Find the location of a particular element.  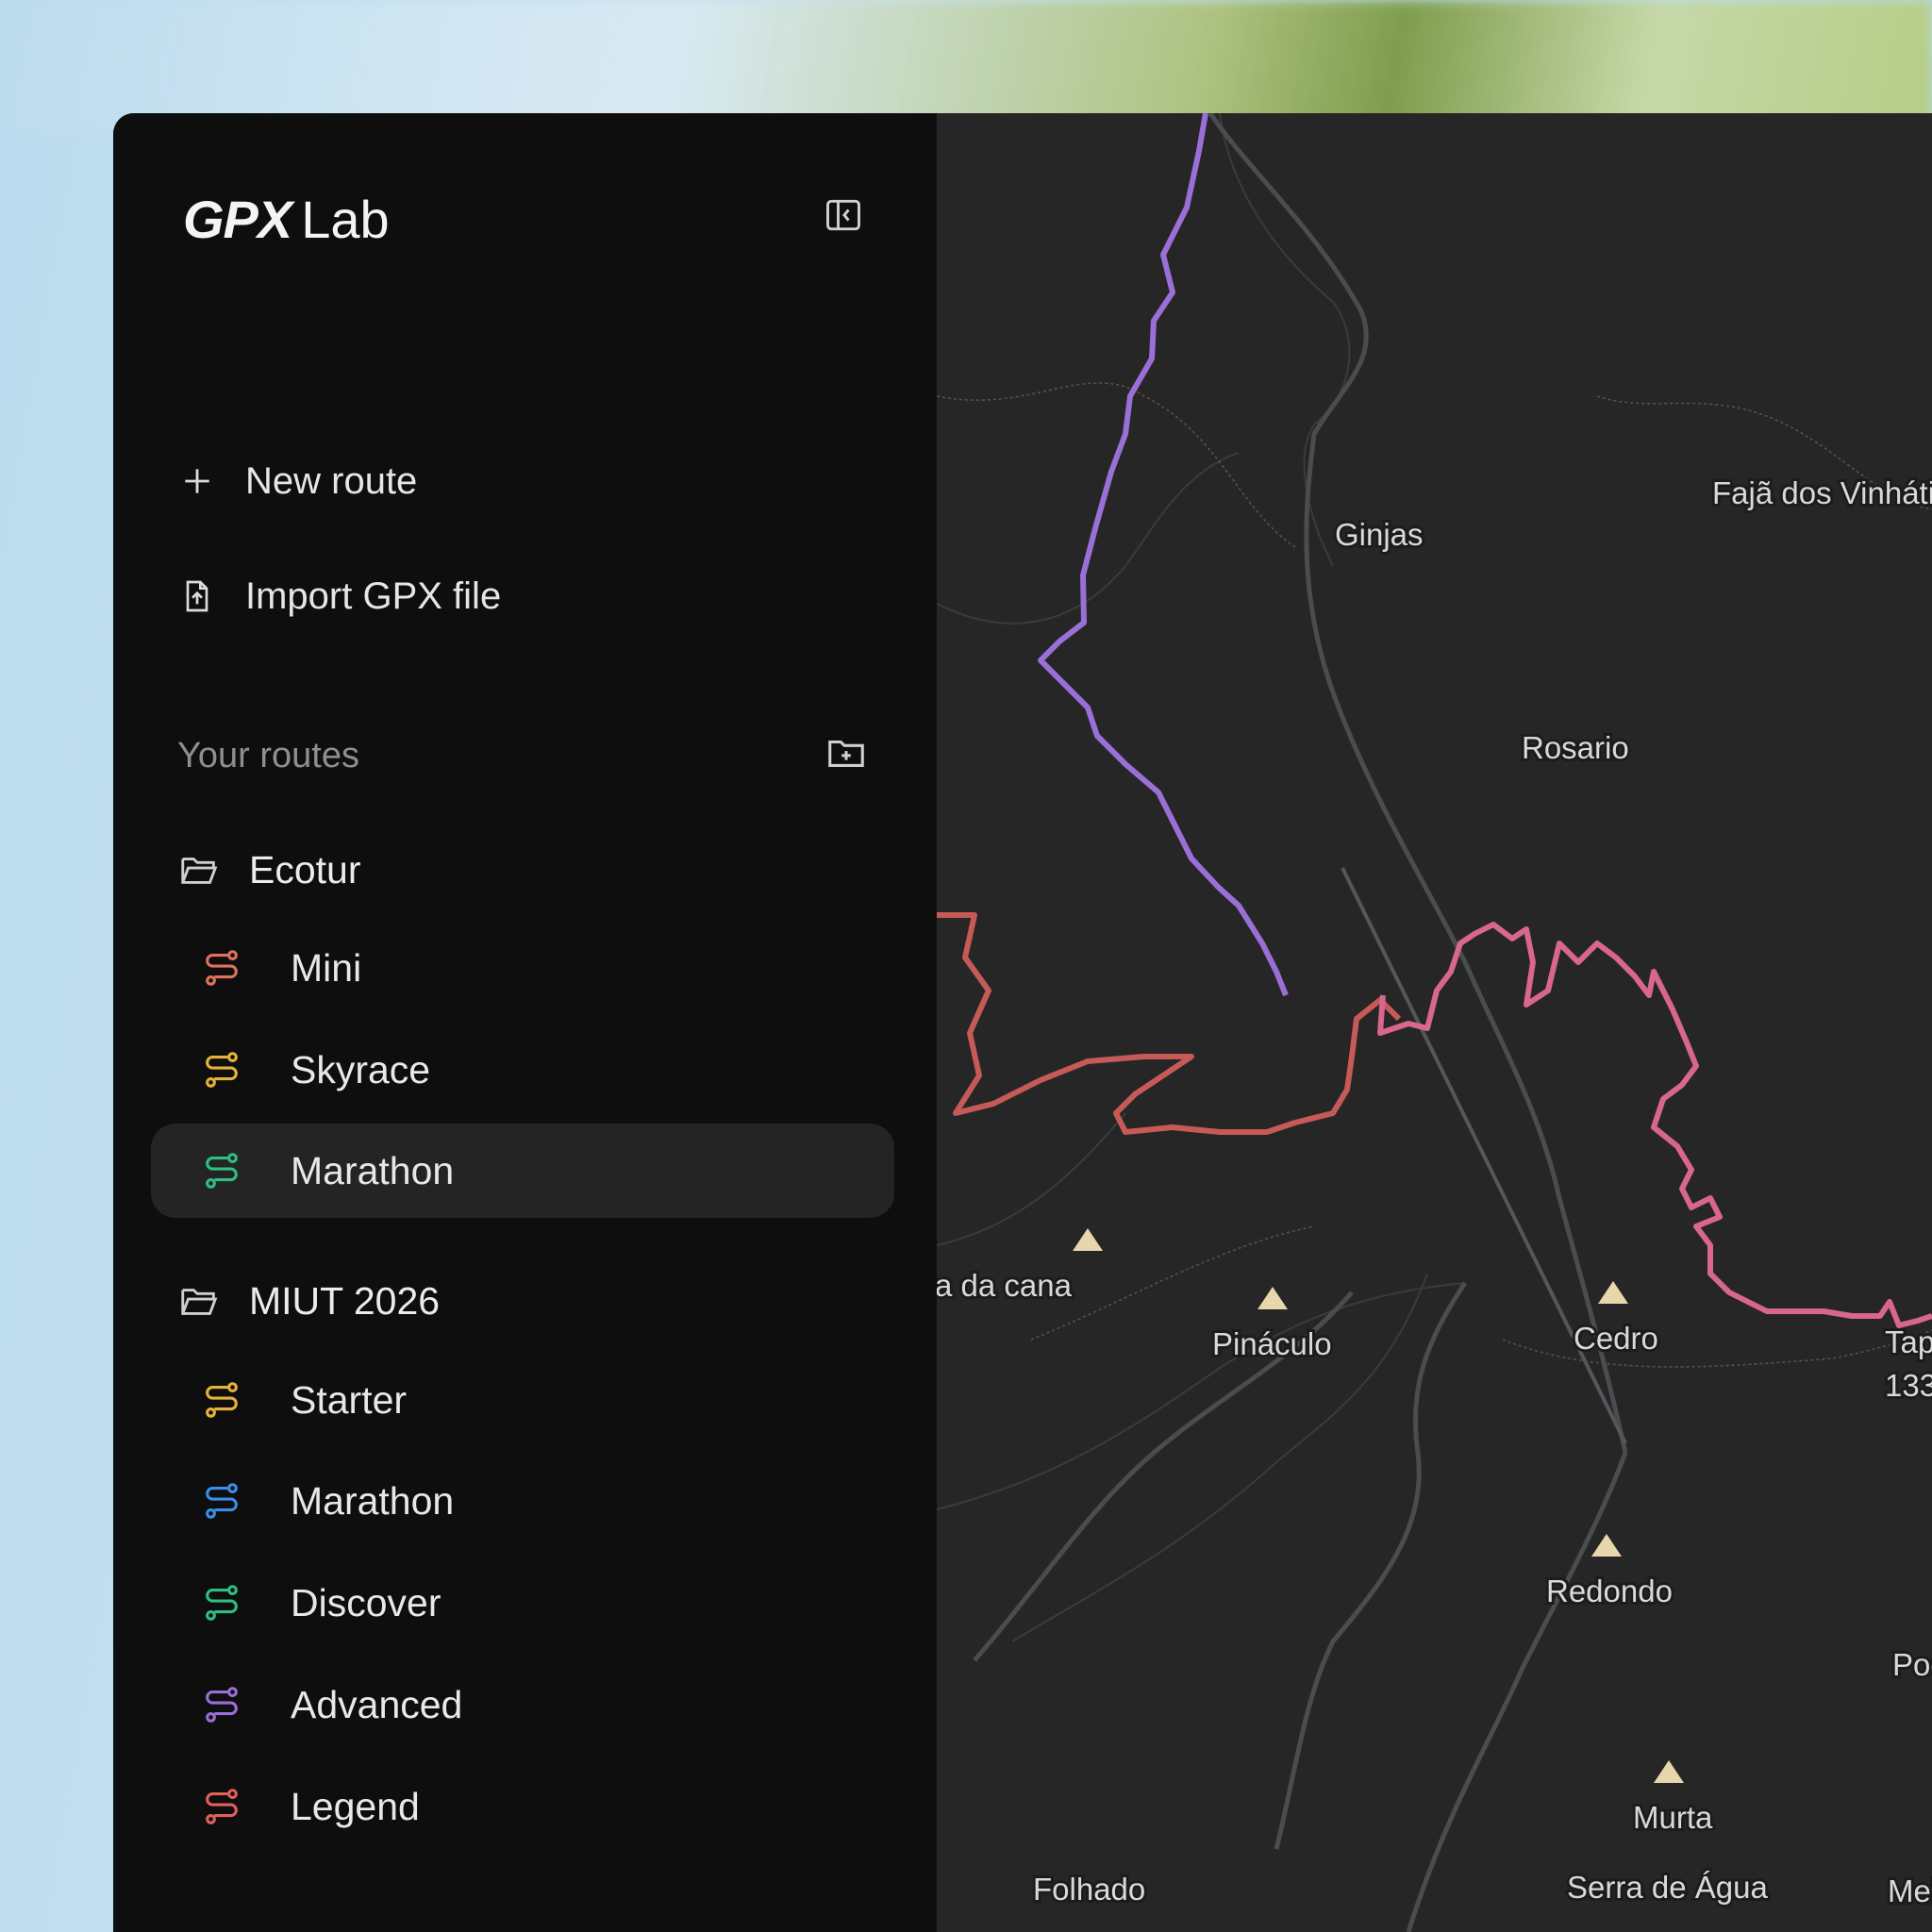

folder-miut-2026: MIUT 2026 is located at coordinates (309, 1301).